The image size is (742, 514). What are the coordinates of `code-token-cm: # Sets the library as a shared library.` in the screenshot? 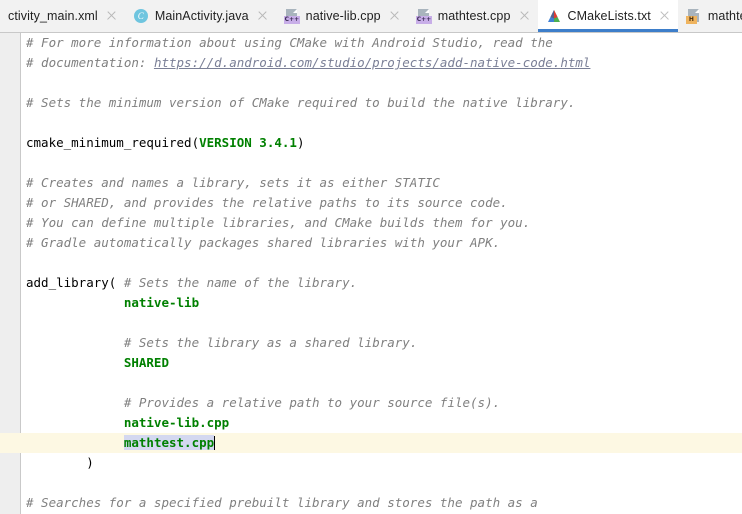 It's located at (270, 342).